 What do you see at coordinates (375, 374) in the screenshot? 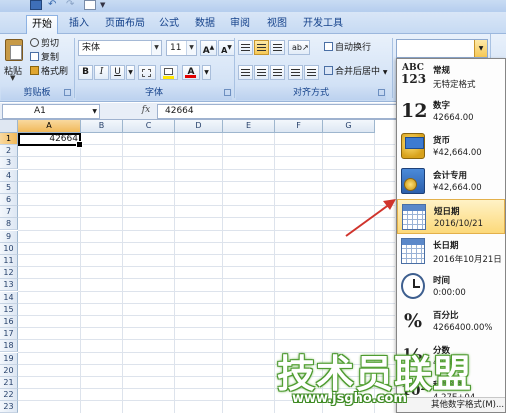
I see `watermark-logo: 技术员联盟` at bounding box center [375, 374].